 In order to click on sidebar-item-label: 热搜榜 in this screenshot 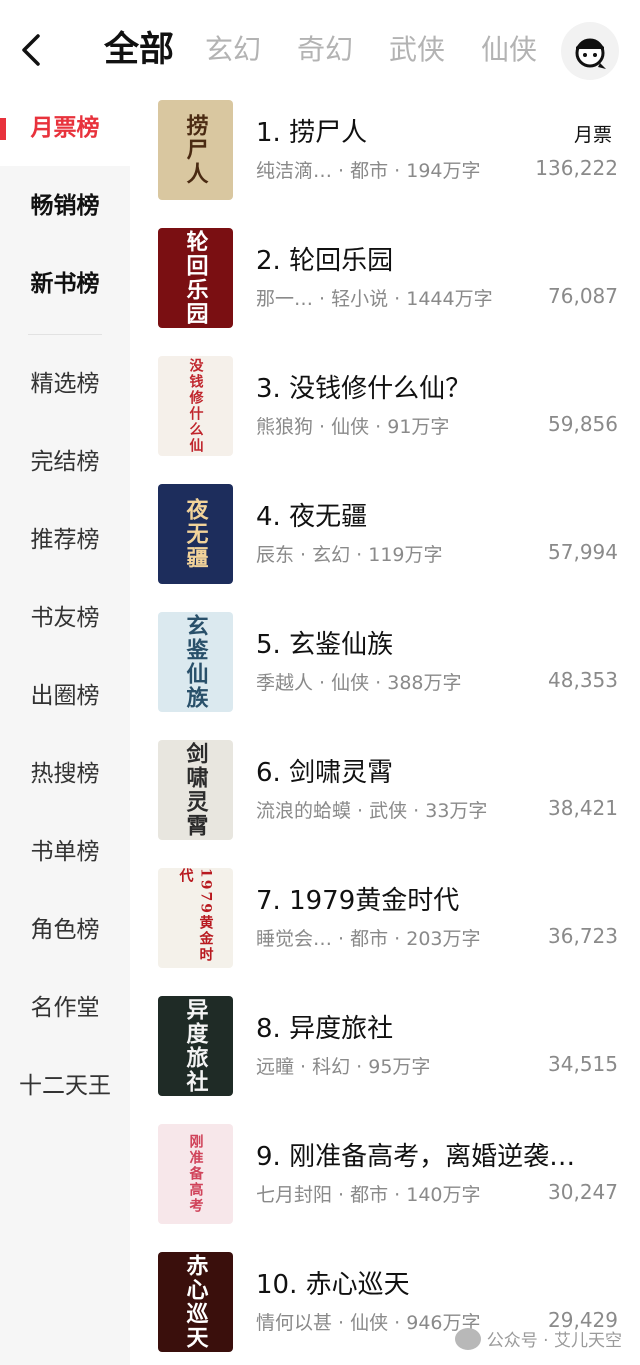, I will do `click(65, 774)`.